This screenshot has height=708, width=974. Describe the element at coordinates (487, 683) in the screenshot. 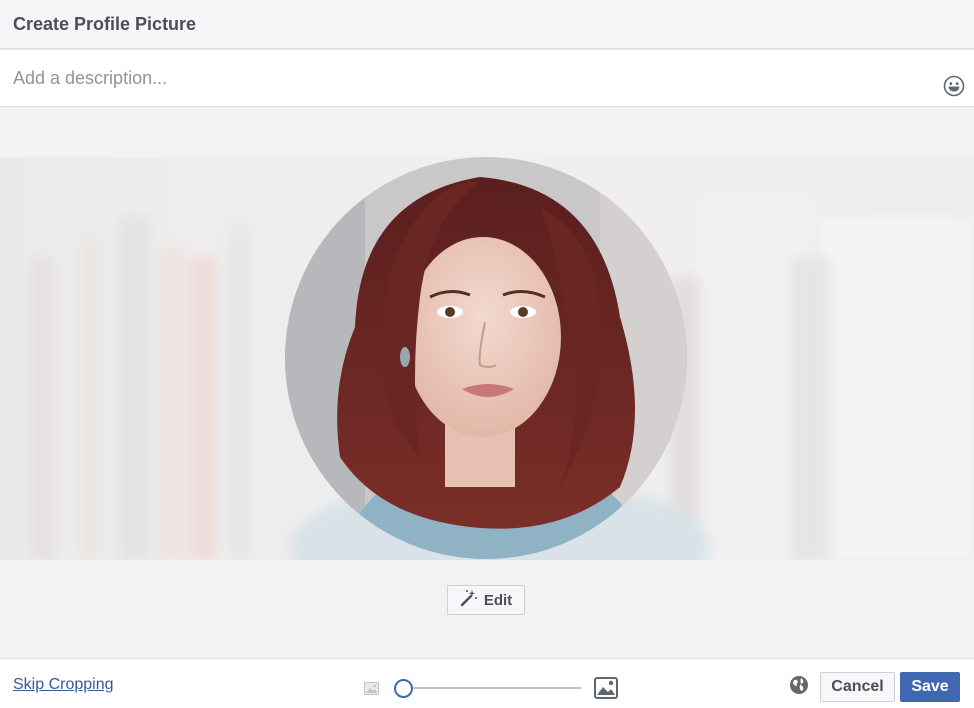

I see `dialog-footer: Skip Cropping Cancel Save` at that location.